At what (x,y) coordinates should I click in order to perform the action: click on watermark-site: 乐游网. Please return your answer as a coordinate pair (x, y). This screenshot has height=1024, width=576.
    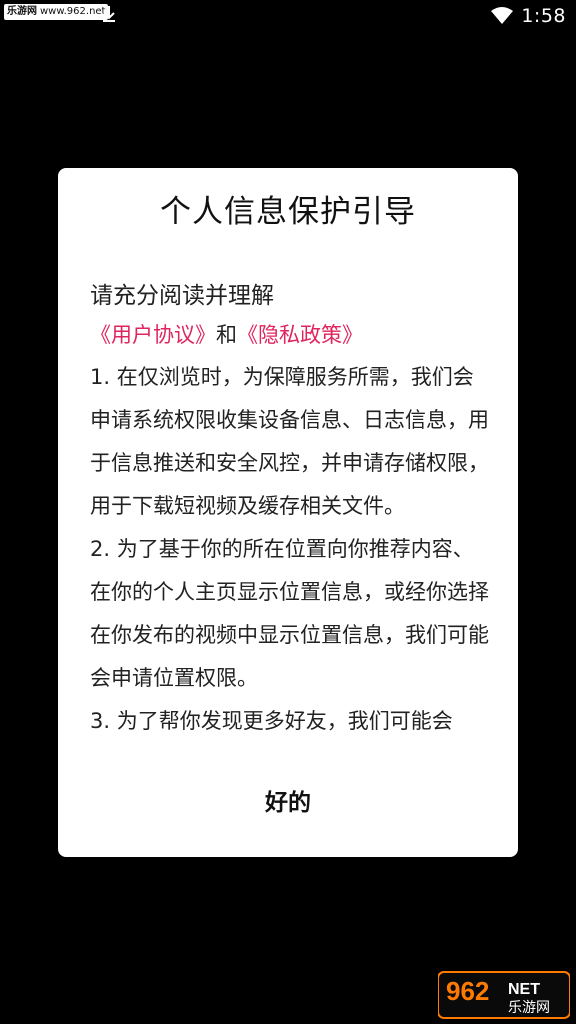
    Looking at the image, I should click on (22, 11).